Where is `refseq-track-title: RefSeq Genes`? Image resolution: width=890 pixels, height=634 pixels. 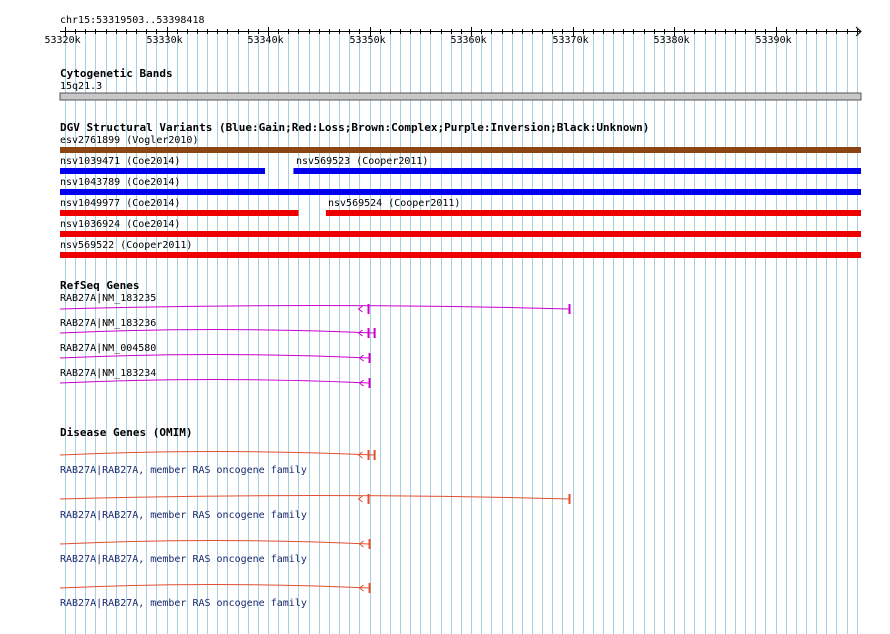 refseq-track-title: RefSeq Genes is located at coordinates (100, 285).